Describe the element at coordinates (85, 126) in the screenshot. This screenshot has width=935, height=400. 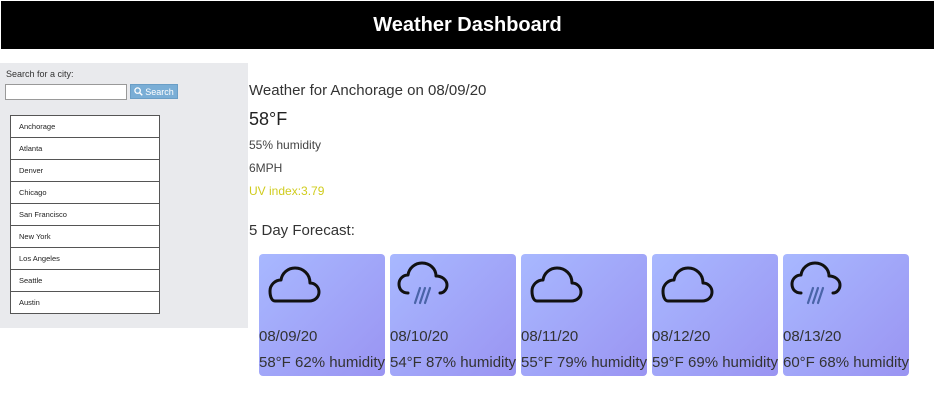
I see `city-item-anchorage: Anchorage` at that location.